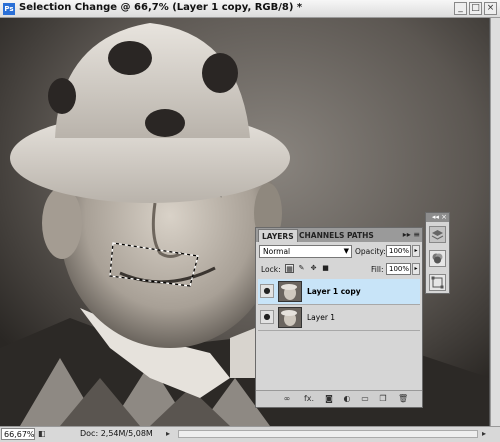 The width and height of the screenshot is (500, 442). I want to click on group-icon: ▭, so click(365, 399).